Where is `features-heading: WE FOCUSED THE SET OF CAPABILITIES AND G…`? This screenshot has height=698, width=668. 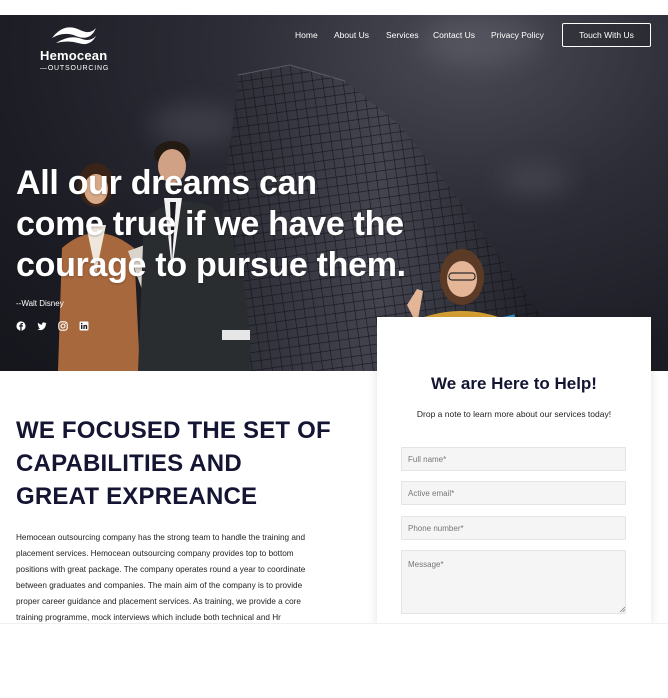 features-heading: WE FOCUSED THE SET OF CAPABILITIES AND G… is located at coordinates (181, 463).